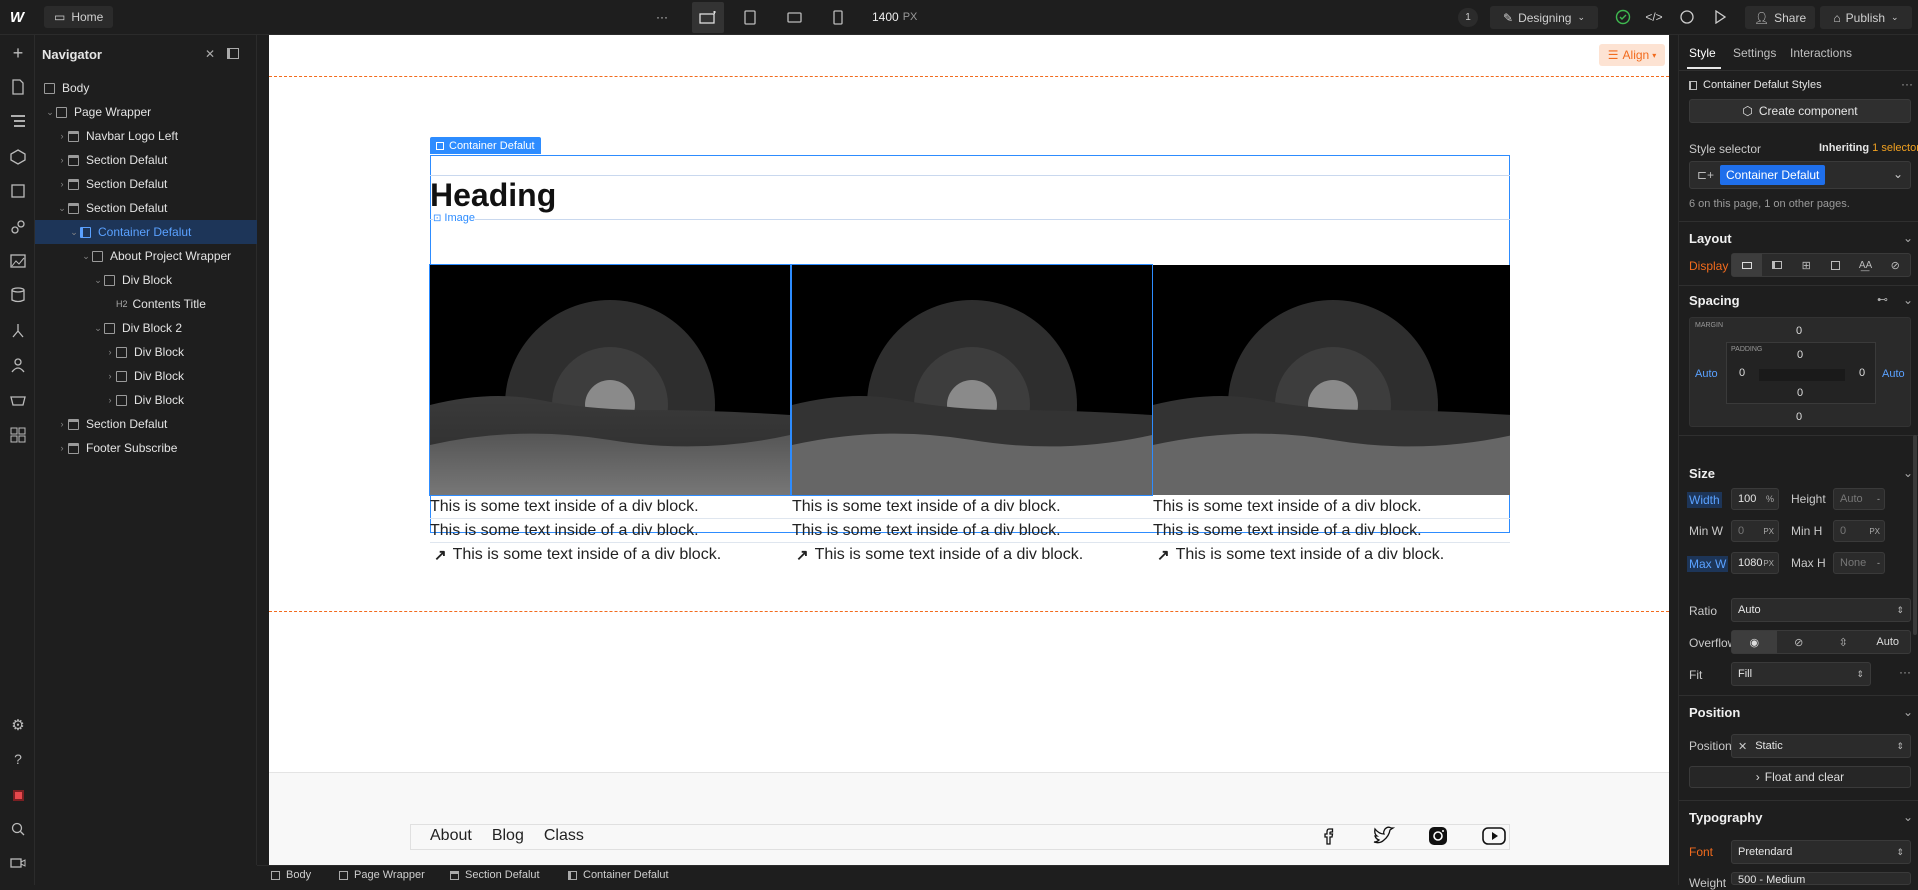 This screenshot has height=890, width=1918. What do you see at coordinates (1623, 17) in the screenshot?
I see `status-check-icon` at bounding box center [1623, 17].